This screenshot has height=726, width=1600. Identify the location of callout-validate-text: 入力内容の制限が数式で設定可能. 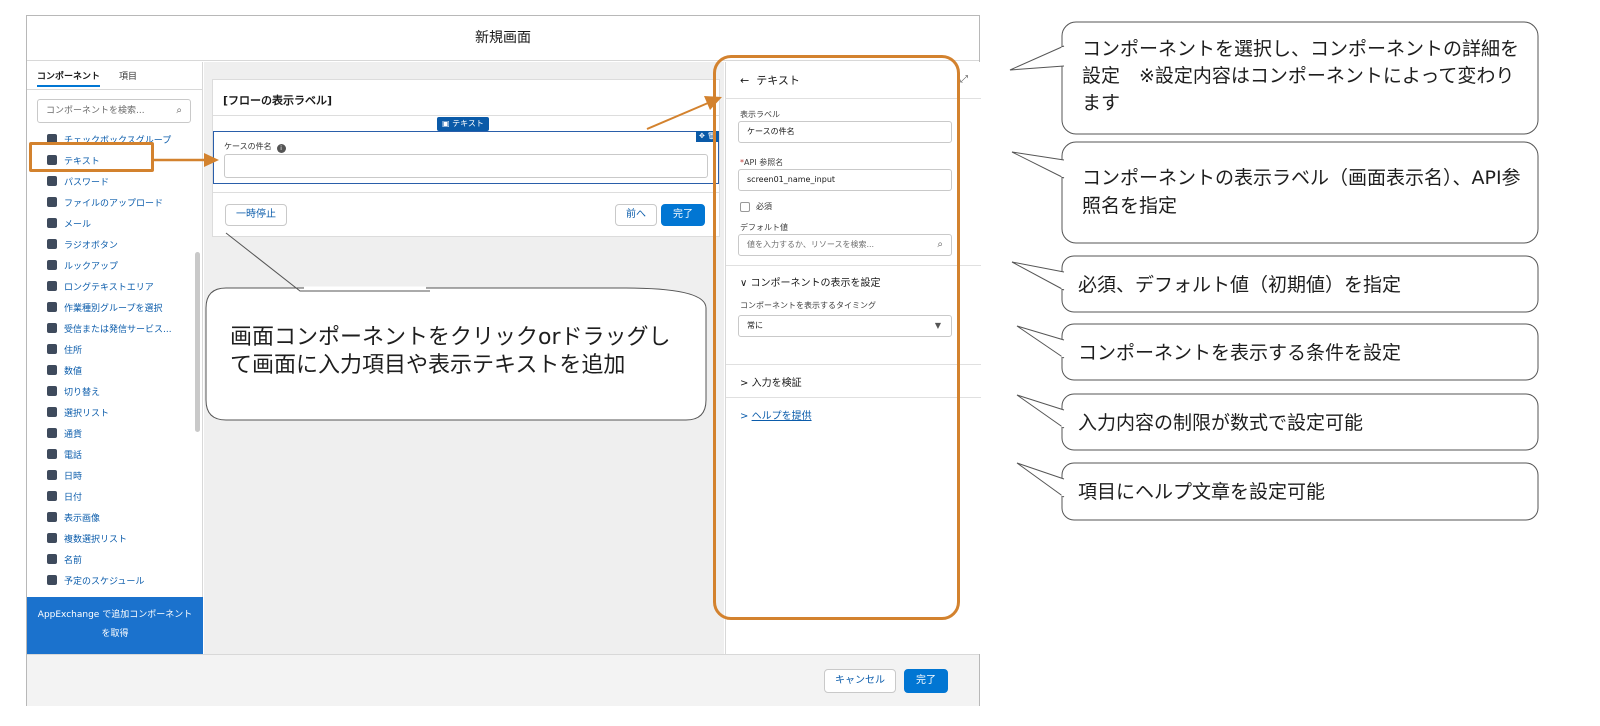
(1221, 423).